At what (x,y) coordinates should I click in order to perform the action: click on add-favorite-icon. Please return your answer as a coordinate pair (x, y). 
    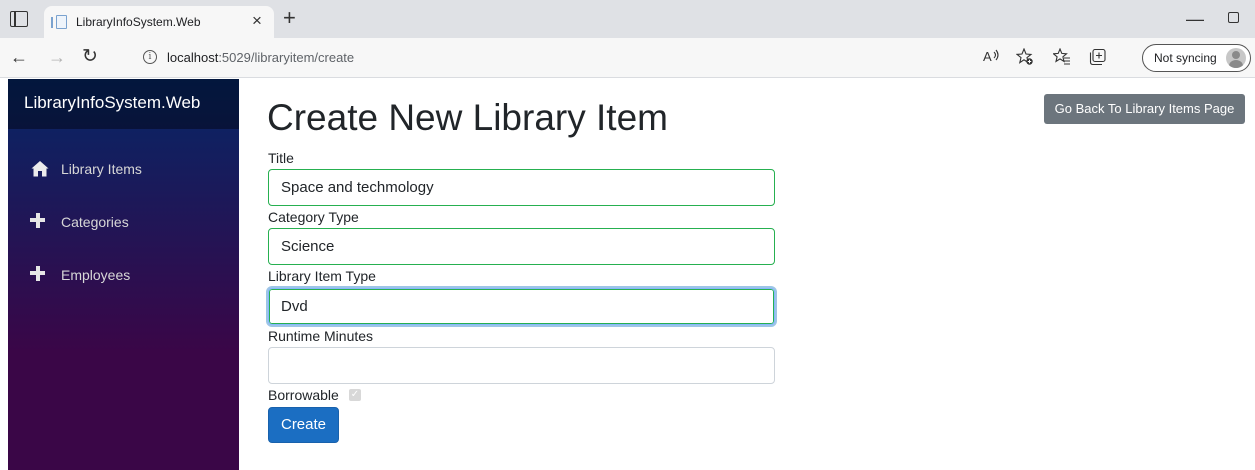
    Looking at the image, I should click on (1025, 57).